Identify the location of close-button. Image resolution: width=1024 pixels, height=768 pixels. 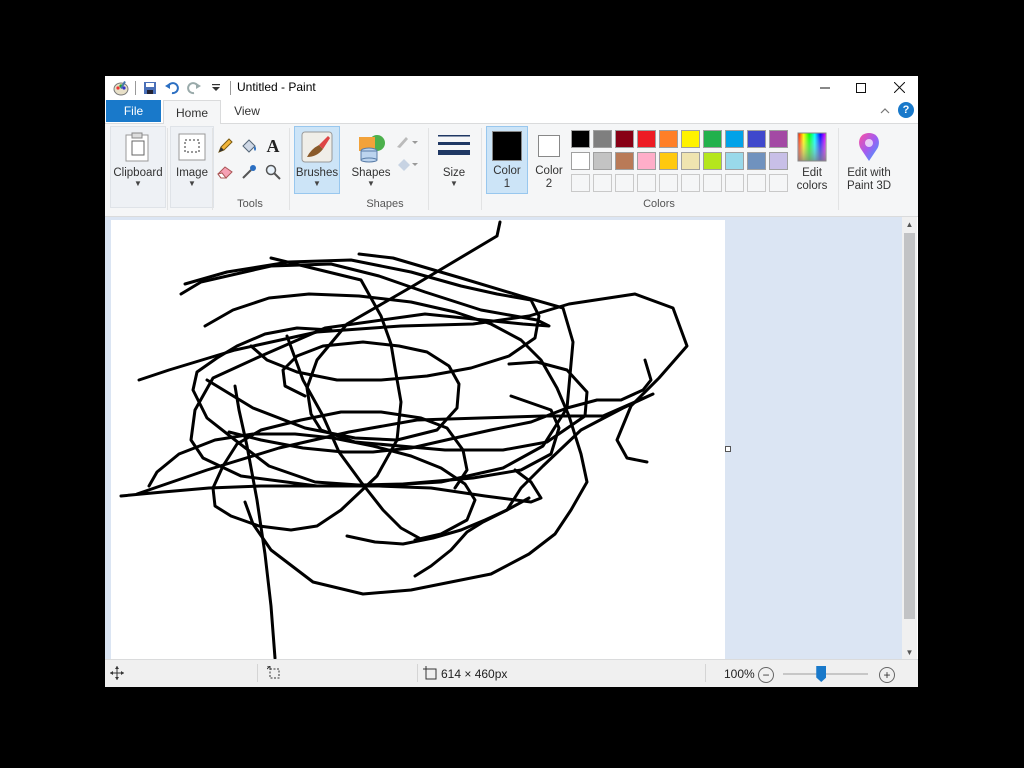
(899, 87).